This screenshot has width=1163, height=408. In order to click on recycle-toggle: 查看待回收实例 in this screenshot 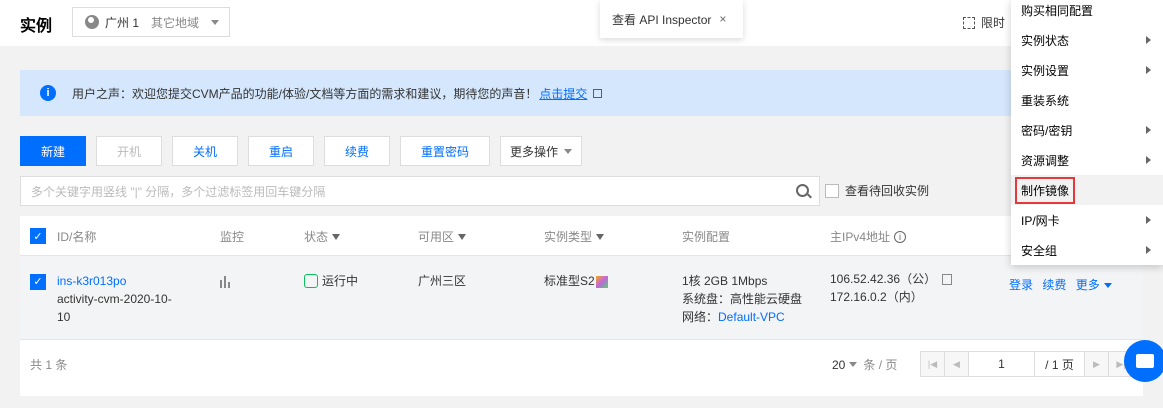, I will do `click(877, 190)`.